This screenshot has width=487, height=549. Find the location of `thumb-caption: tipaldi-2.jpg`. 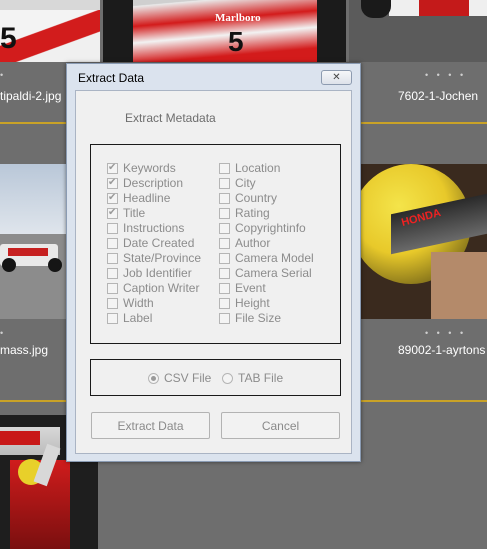

thumb-caption: tipaldi-2.jpg is located at coordinates (31, 96).